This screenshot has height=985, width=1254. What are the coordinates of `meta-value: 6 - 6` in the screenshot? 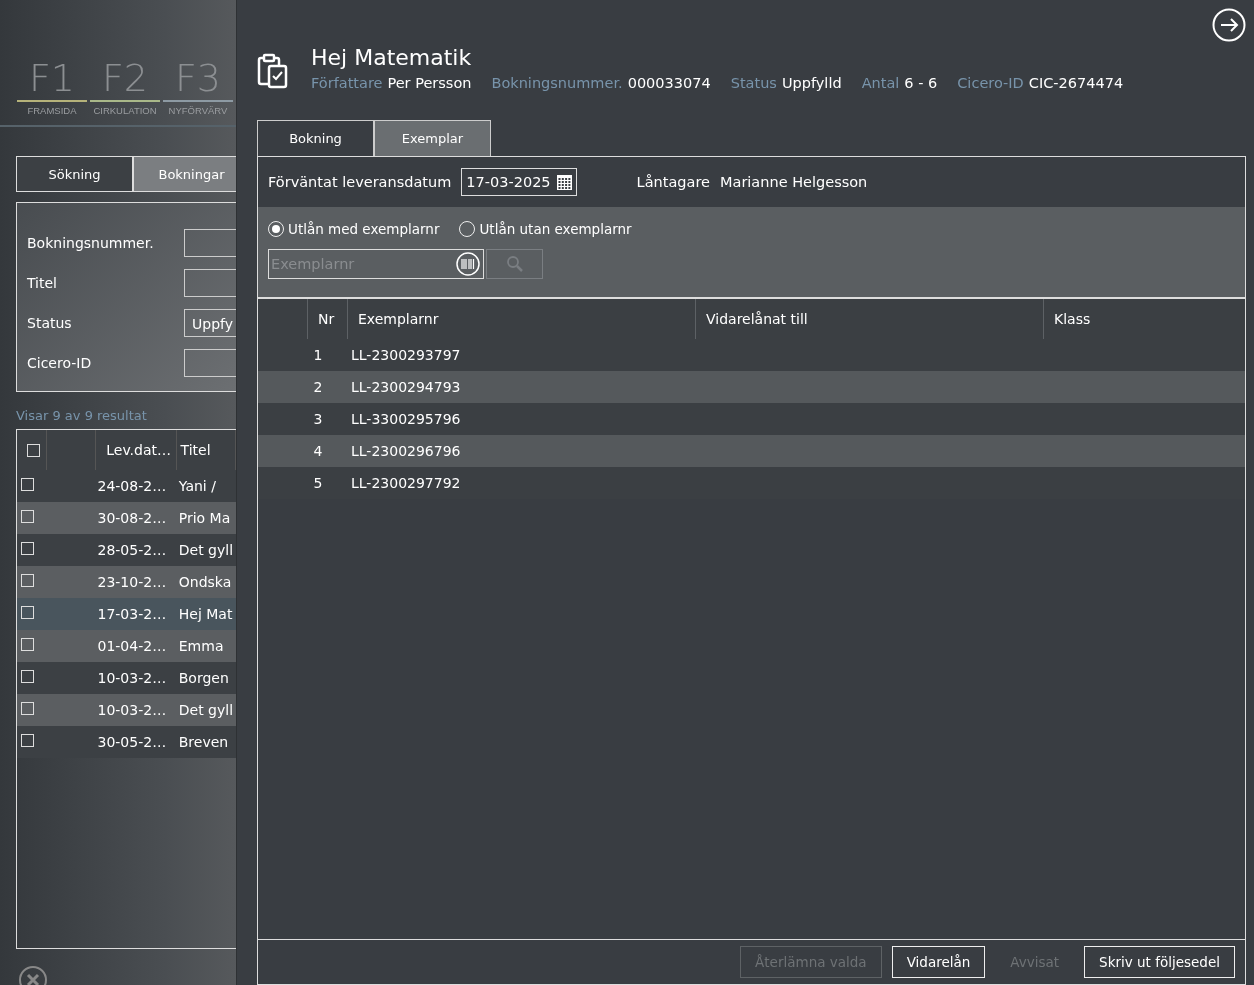 It's located at (921, 83).